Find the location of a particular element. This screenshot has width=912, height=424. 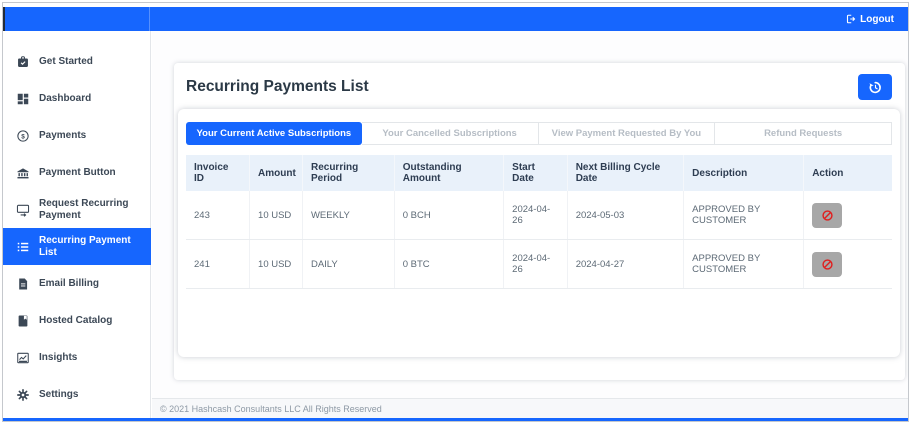

sidebar-item-label: Hosted Catalog is located at coordinates (76, 320).